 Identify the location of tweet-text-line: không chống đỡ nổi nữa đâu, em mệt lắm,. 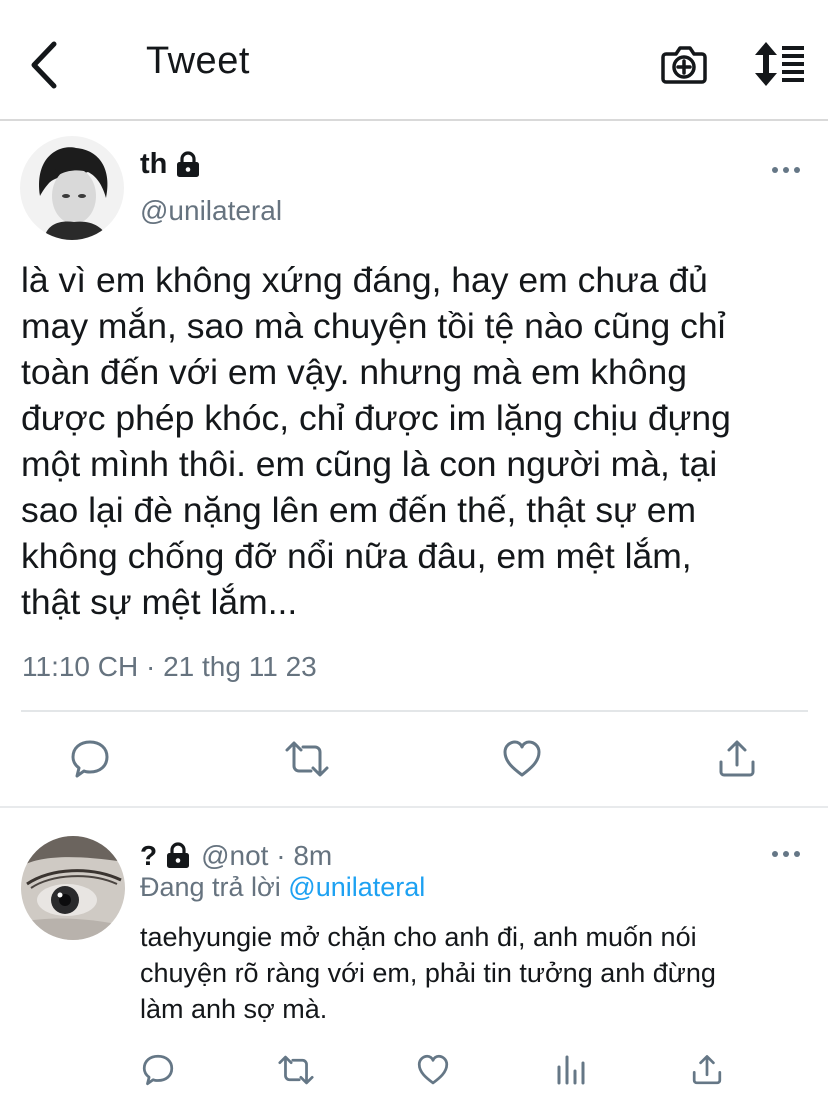
(356, 556).